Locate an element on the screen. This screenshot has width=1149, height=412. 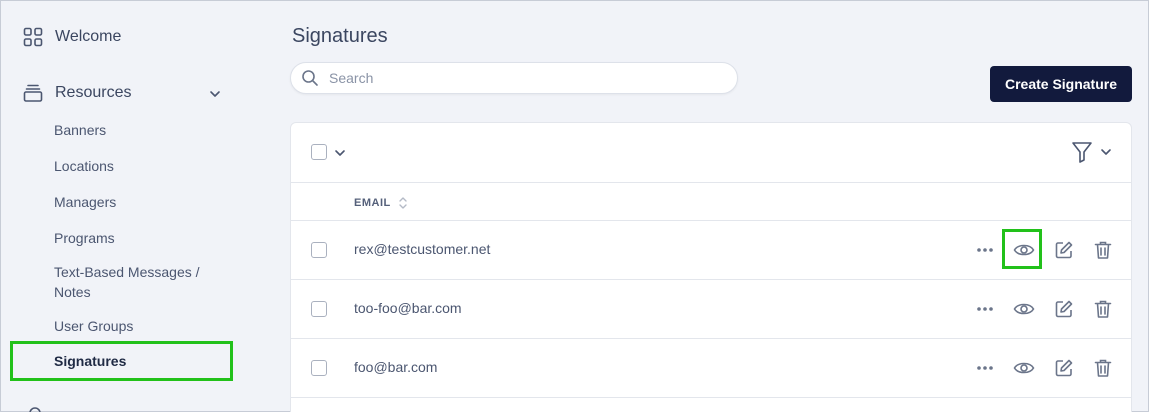
create-signature-button: Create Signature is located at coordinates (1061, 84).